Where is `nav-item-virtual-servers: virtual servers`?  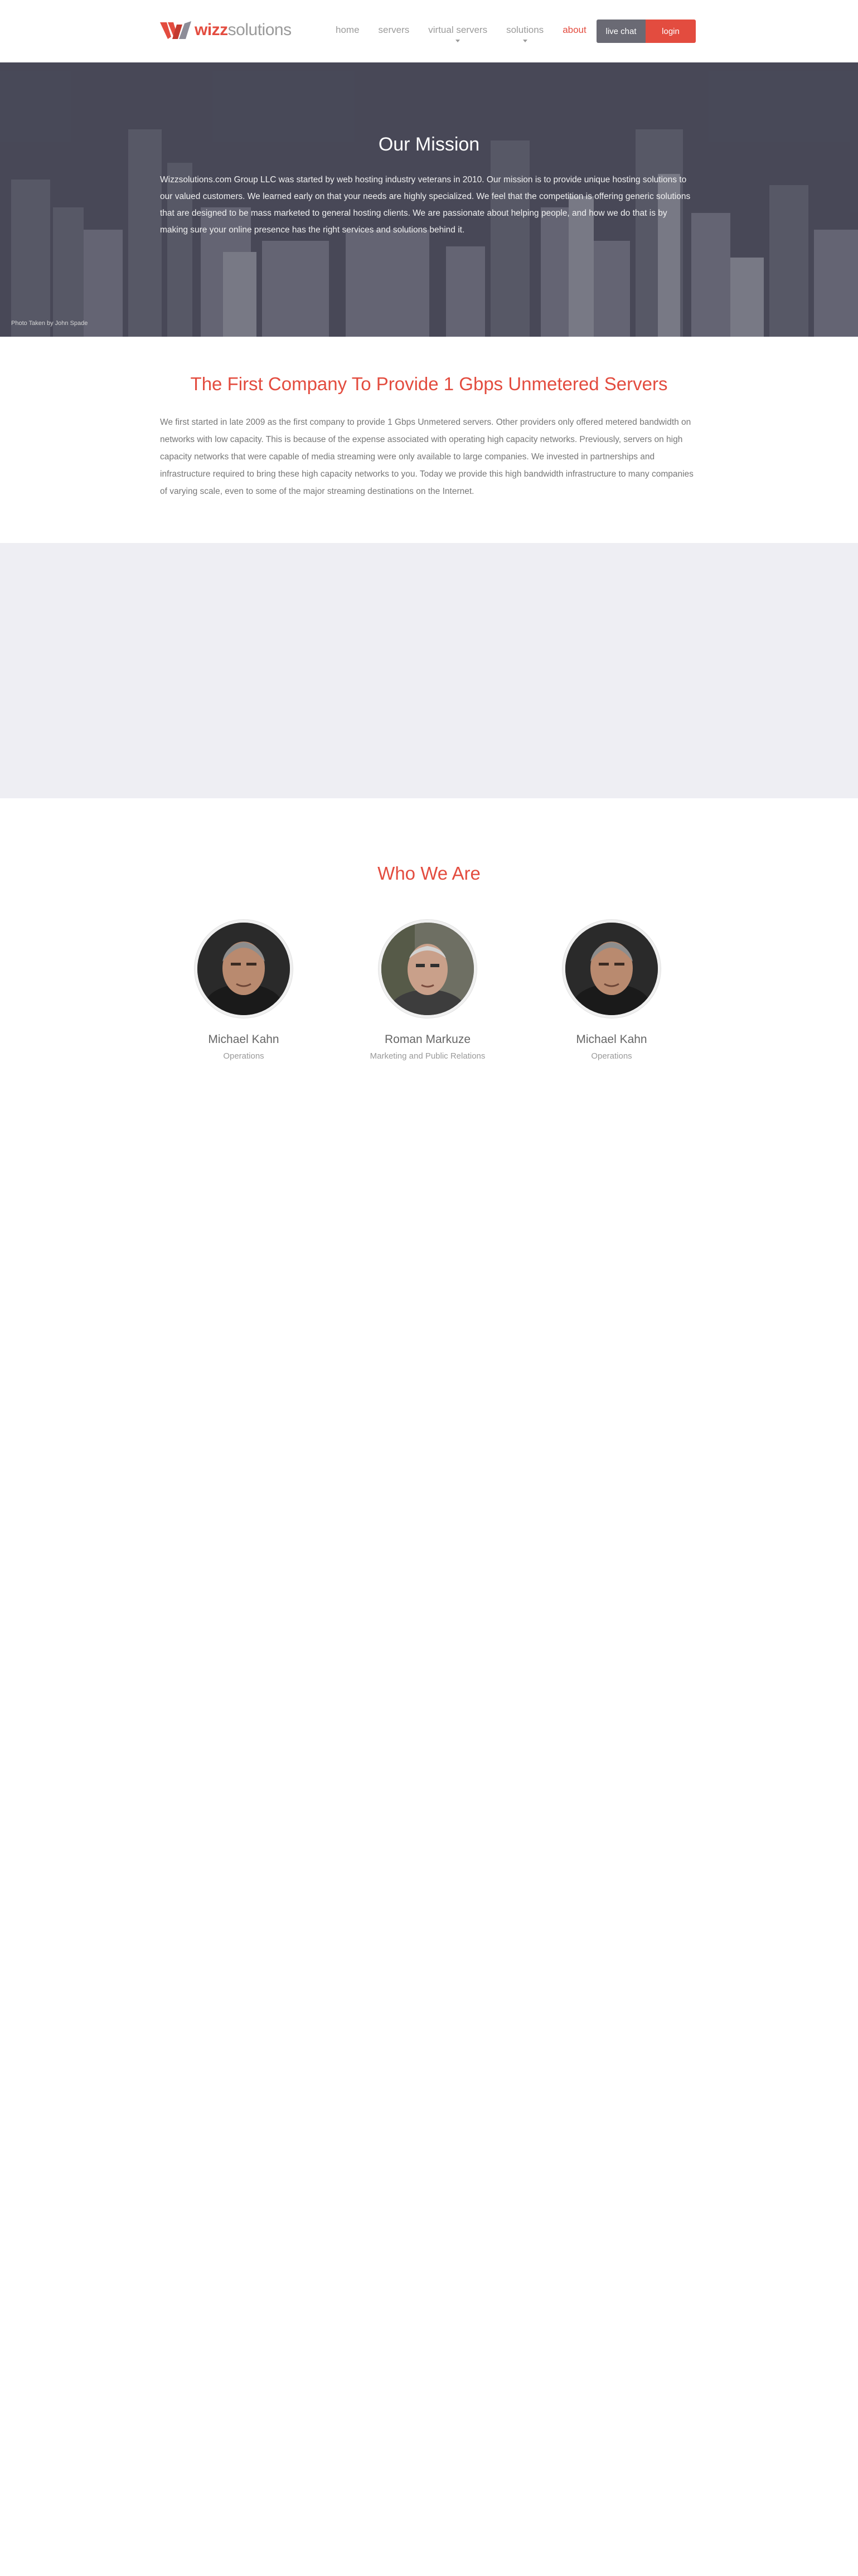 nav-item-virtual-servers: virtual servers is located at coordinates (458, 33).